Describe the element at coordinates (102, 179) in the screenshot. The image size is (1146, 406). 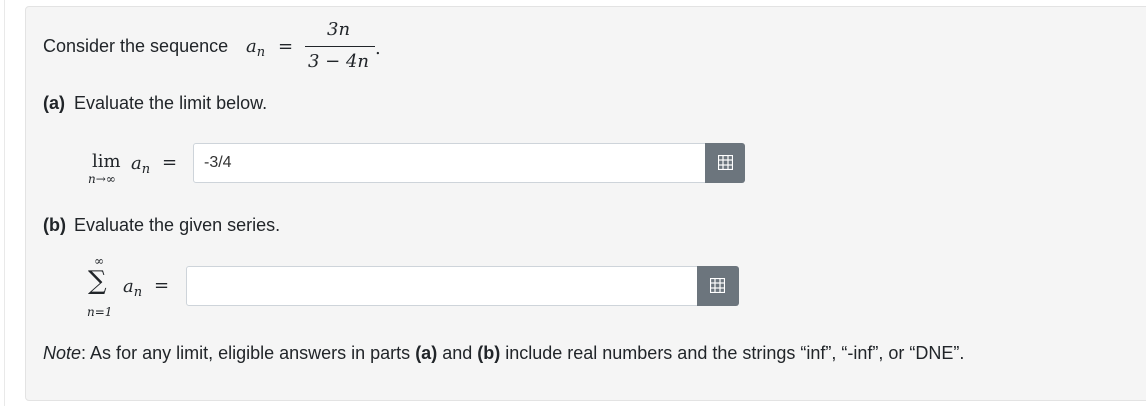
I see `limit-subscript: n→∞` at that location.